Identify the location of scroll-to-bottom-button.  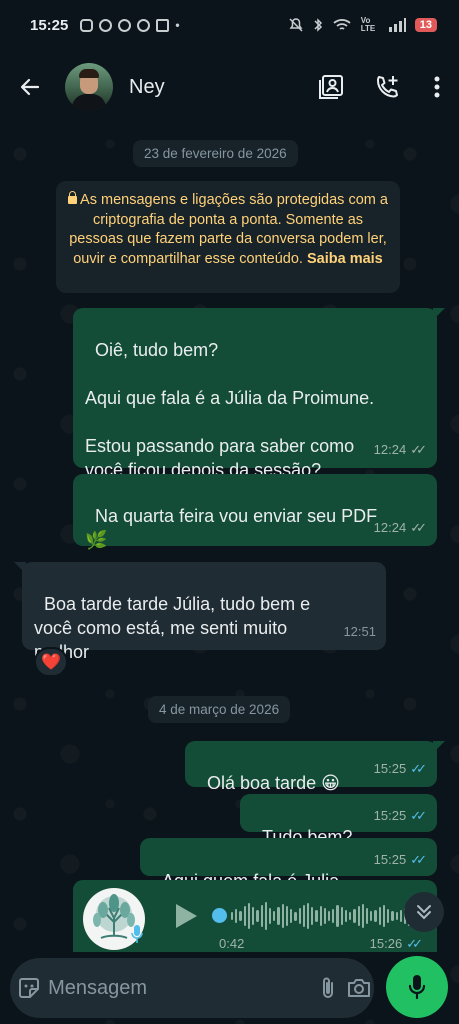
(424, 912).